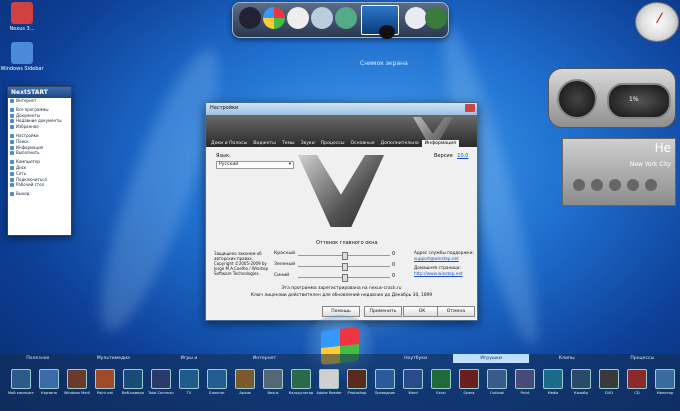 This screenshot has height=411, width=680. I want to click on dock-item-label: CD, so click(637, 393).